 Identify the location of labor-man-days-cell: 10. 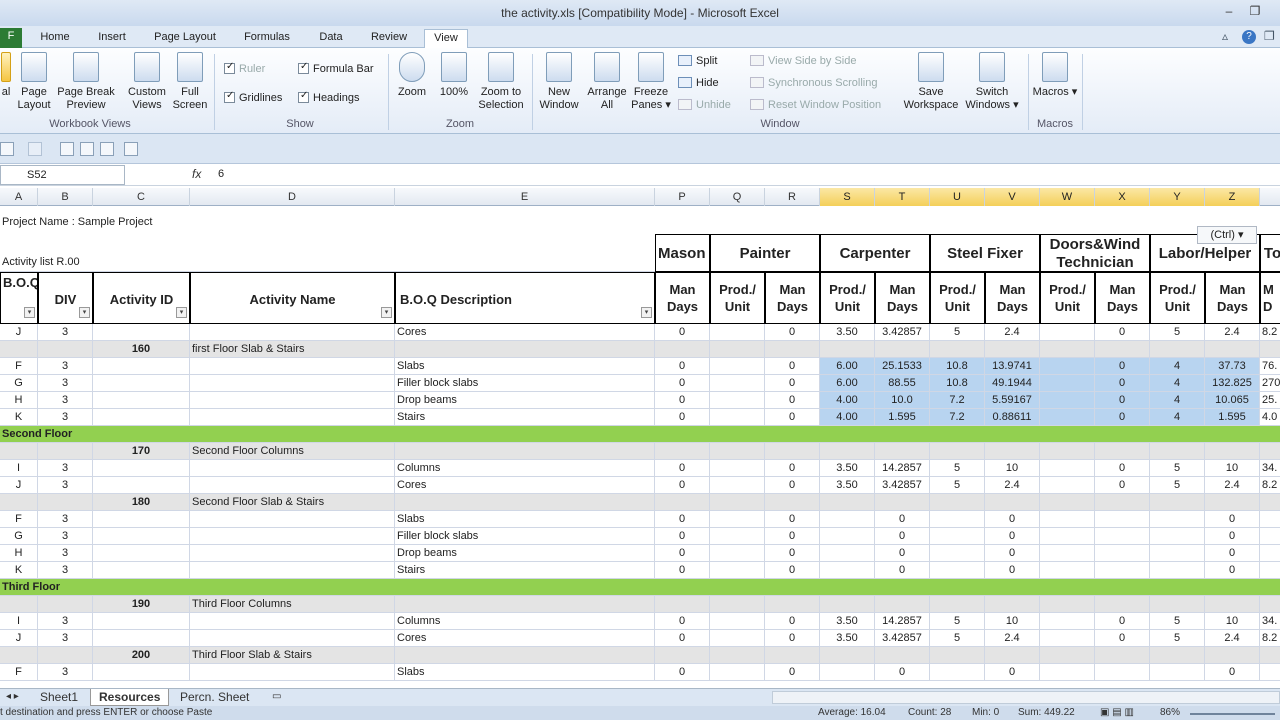
(1232, 468).